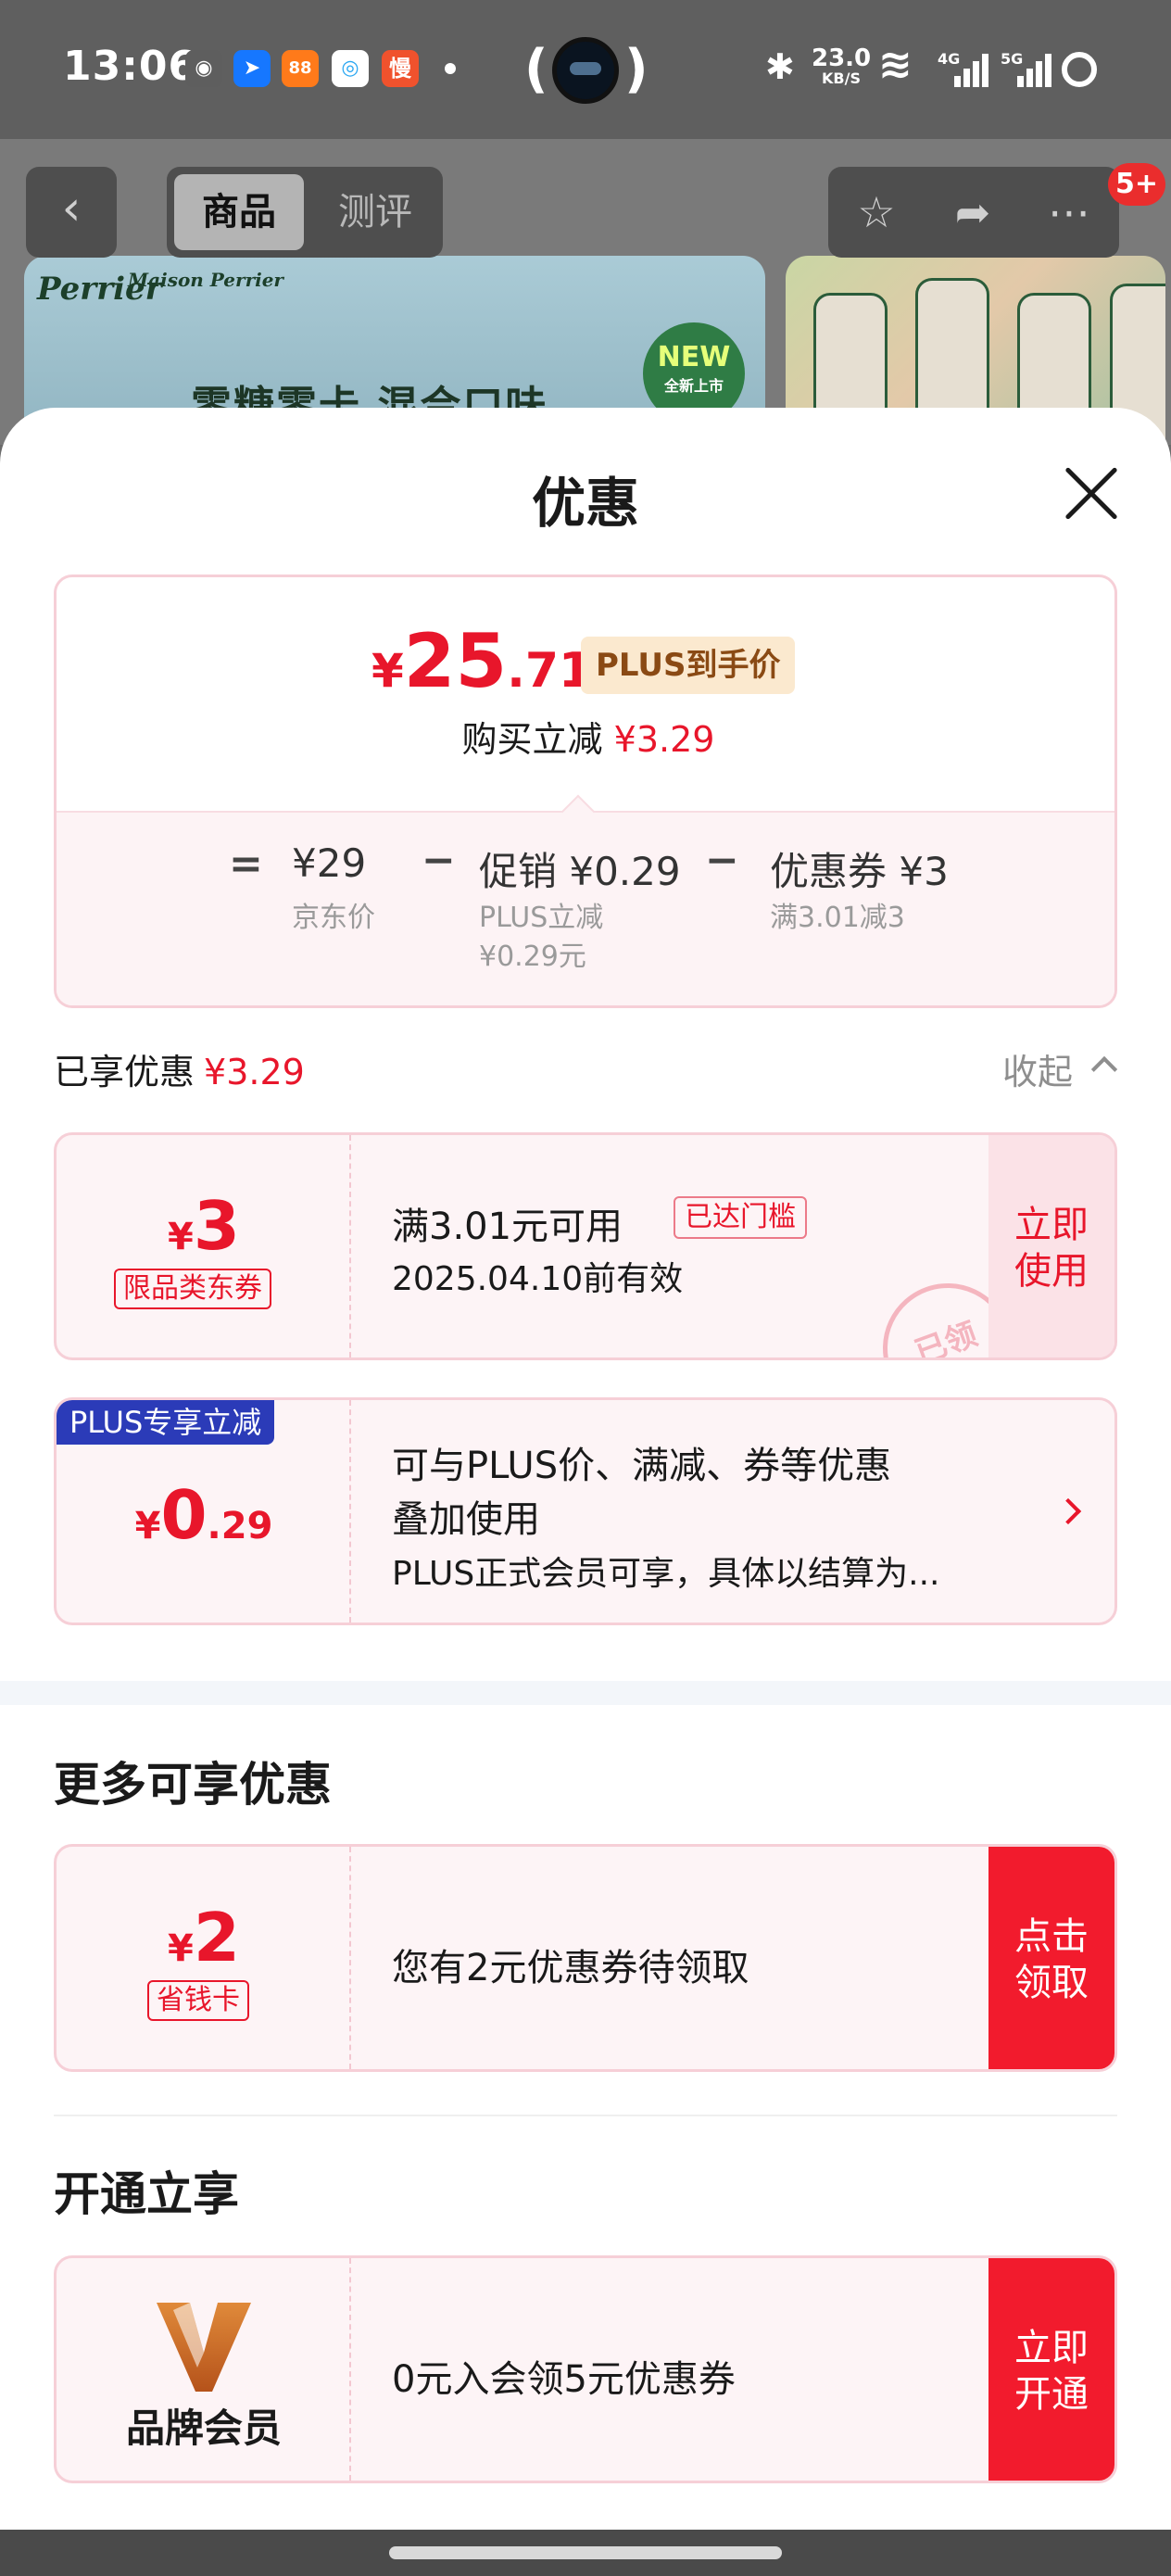  What do you see at coordinates (1026, 68) in the screenshot?
I see `signal-5g-icon: 5G` at bounding box center [1026, 68].